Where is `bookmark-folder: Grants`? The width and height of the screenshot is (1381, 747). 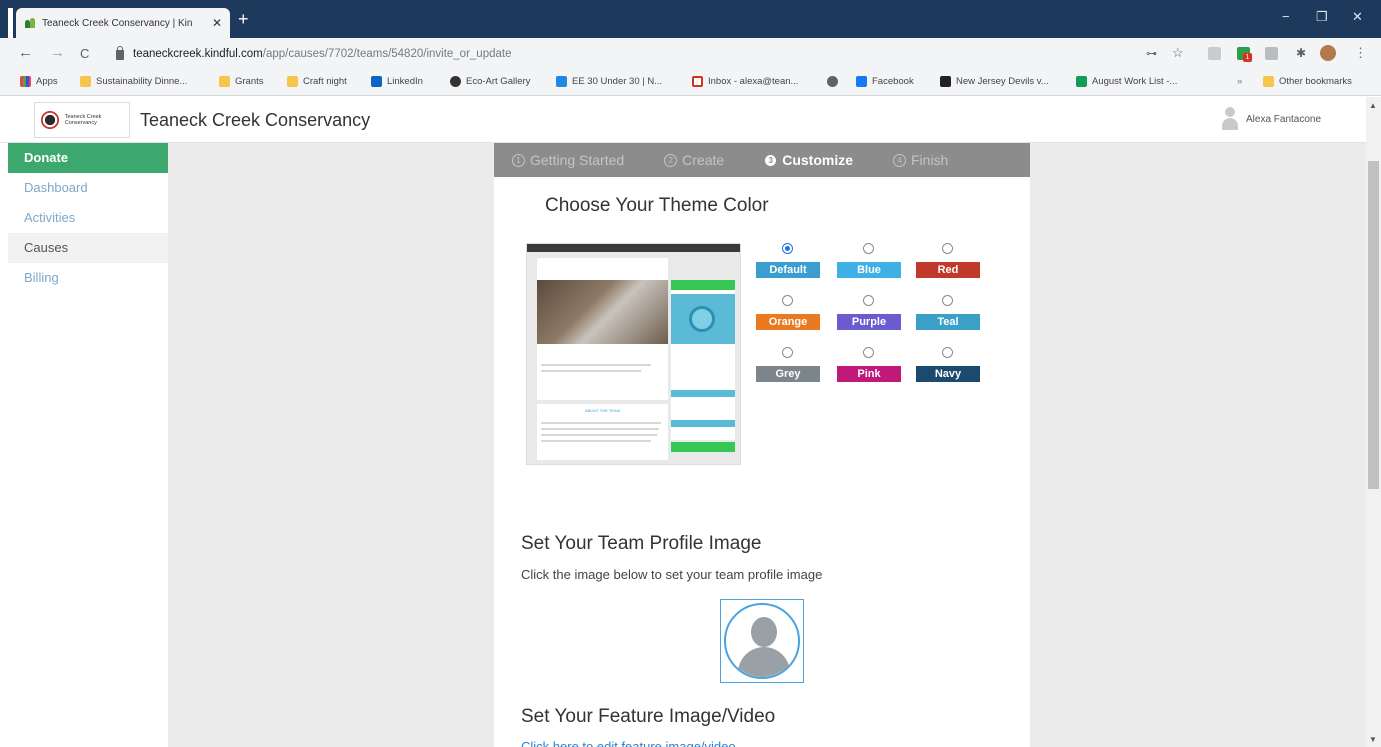 bookmark-folder: Grants is located at coordinates (241, 81).